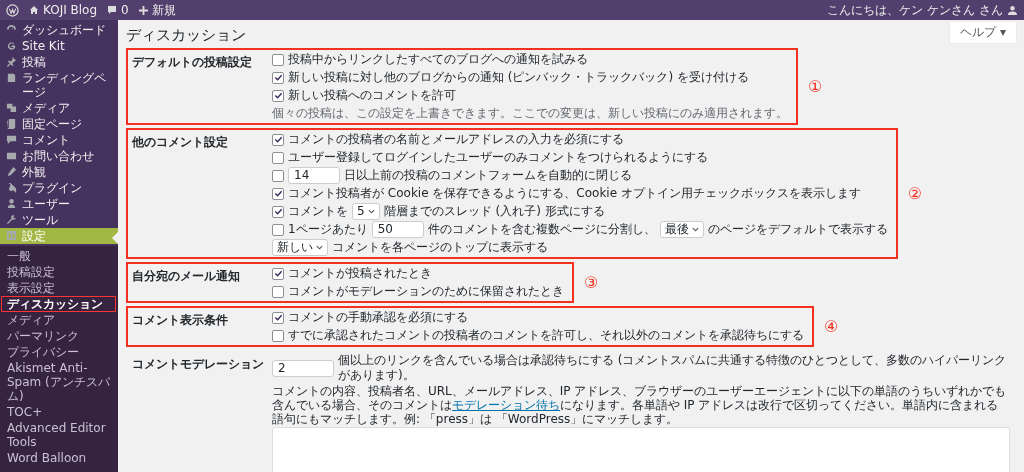  Describe the element at coordinates (58, 336) in the screenshot. I see `submenu-item: パーマリンク` at that location.